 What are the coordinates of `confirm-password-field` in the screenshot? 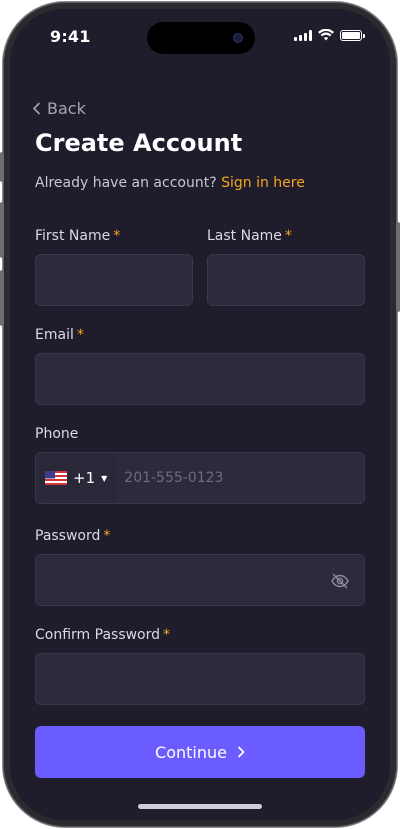 It's located at (200, 679).